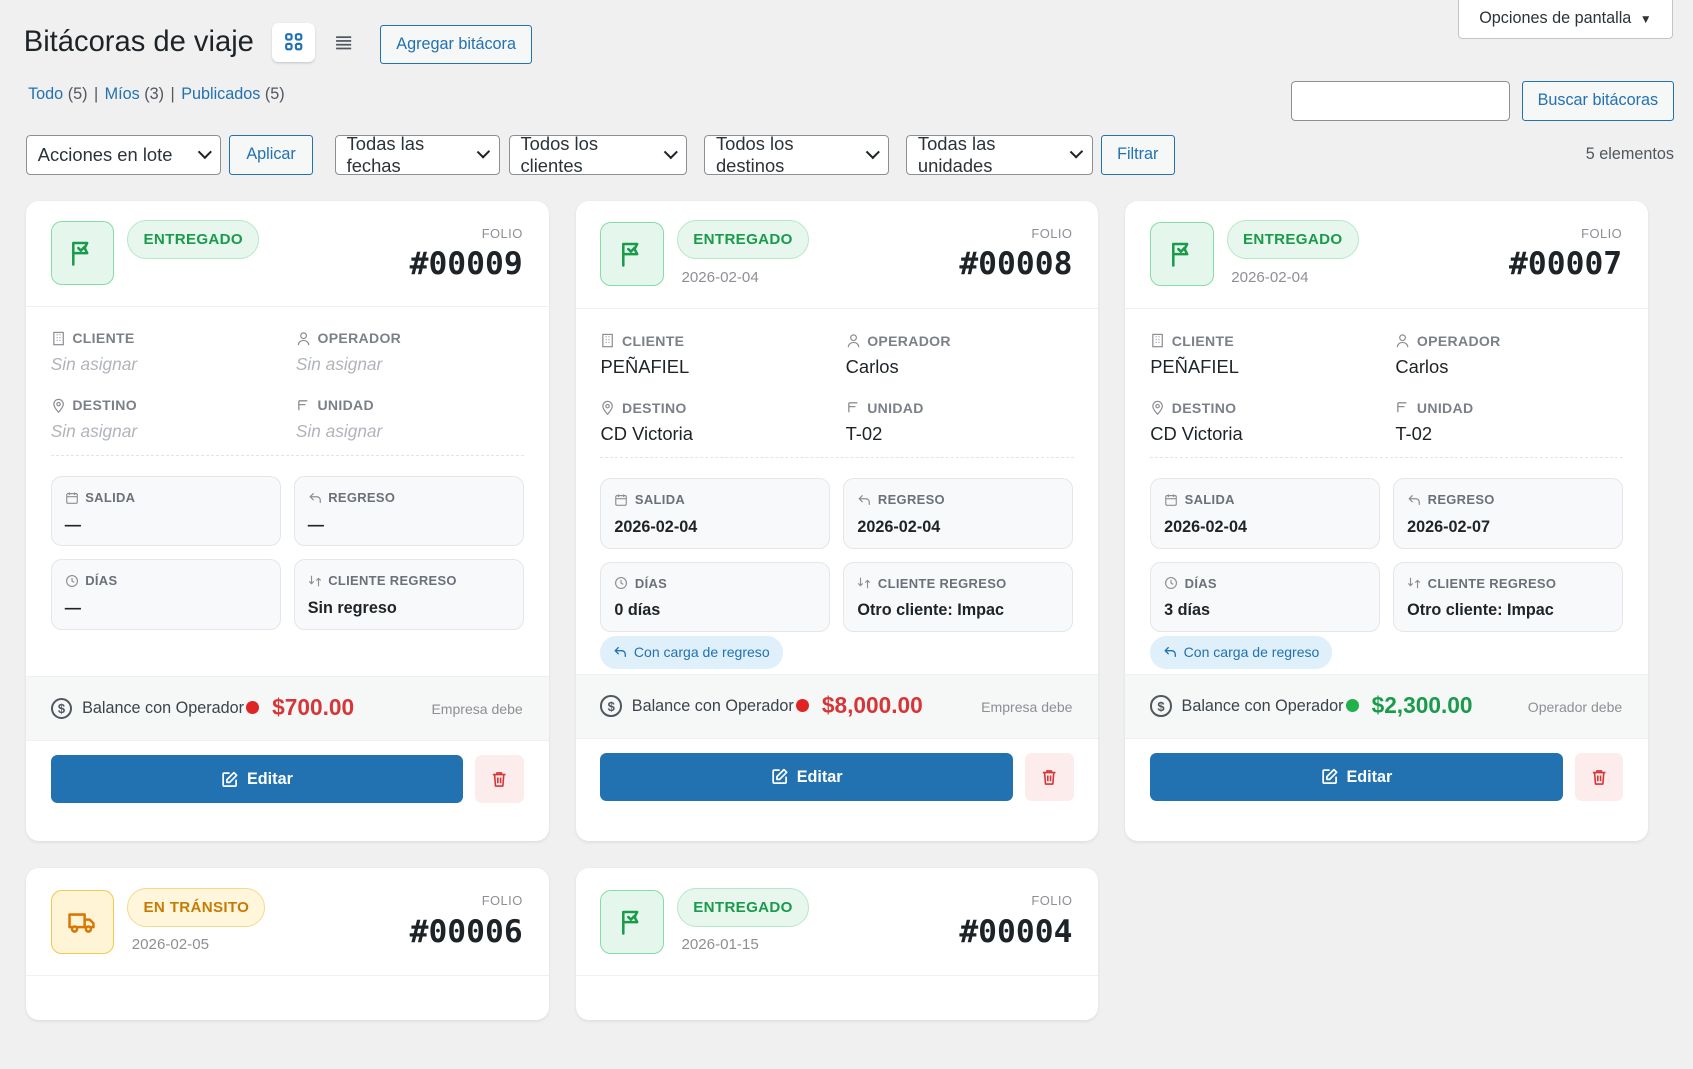  I want to click on swap-icon, so click(315, 581).